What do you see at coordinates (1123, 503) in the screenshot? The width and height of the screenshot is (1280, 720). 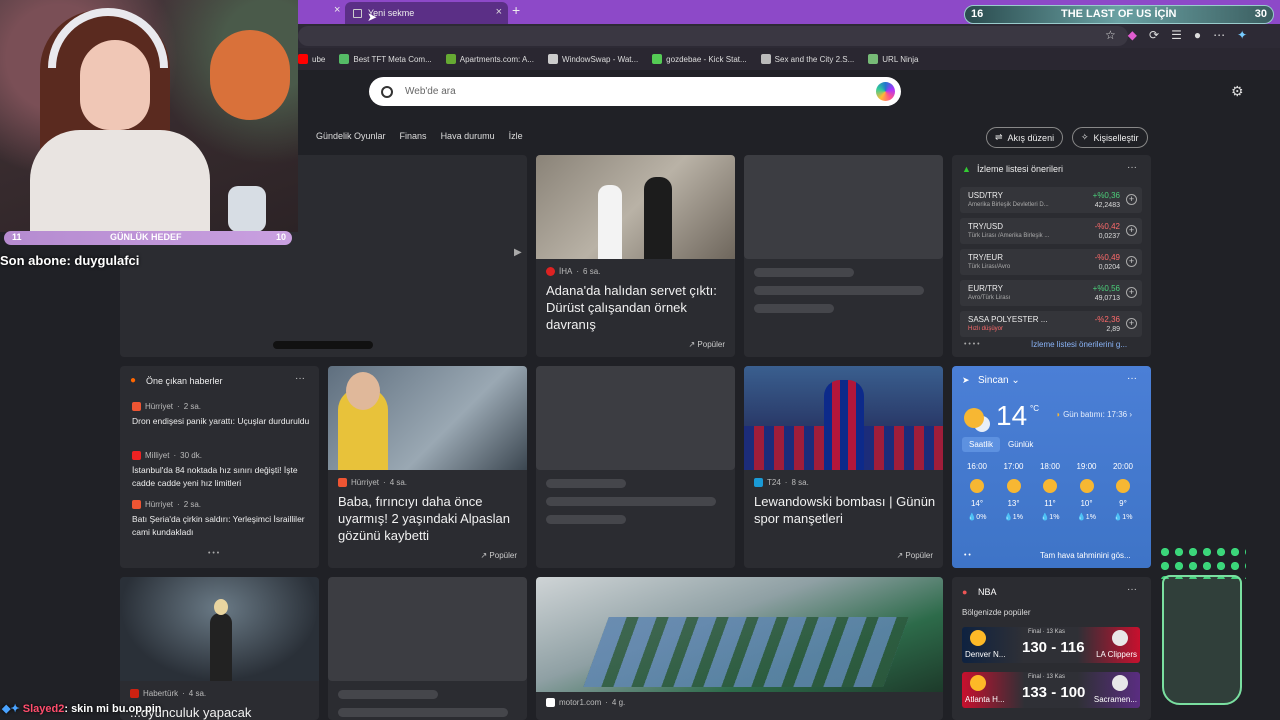 I see `hour-temp: 9°` at bounding box center [1123, 503].